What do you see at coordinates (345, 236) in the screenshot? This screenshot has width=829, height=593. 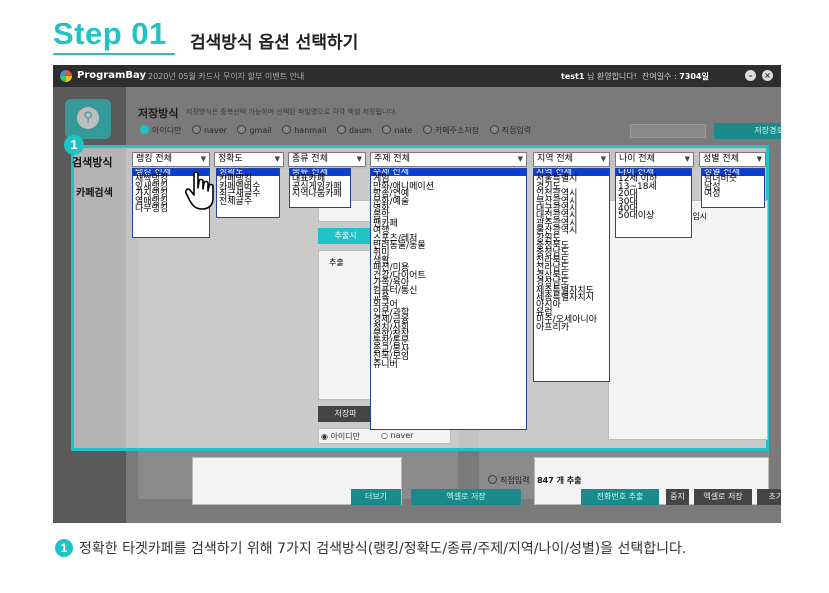 I see `add-button: 추출시` at bounding box center [345, 236].